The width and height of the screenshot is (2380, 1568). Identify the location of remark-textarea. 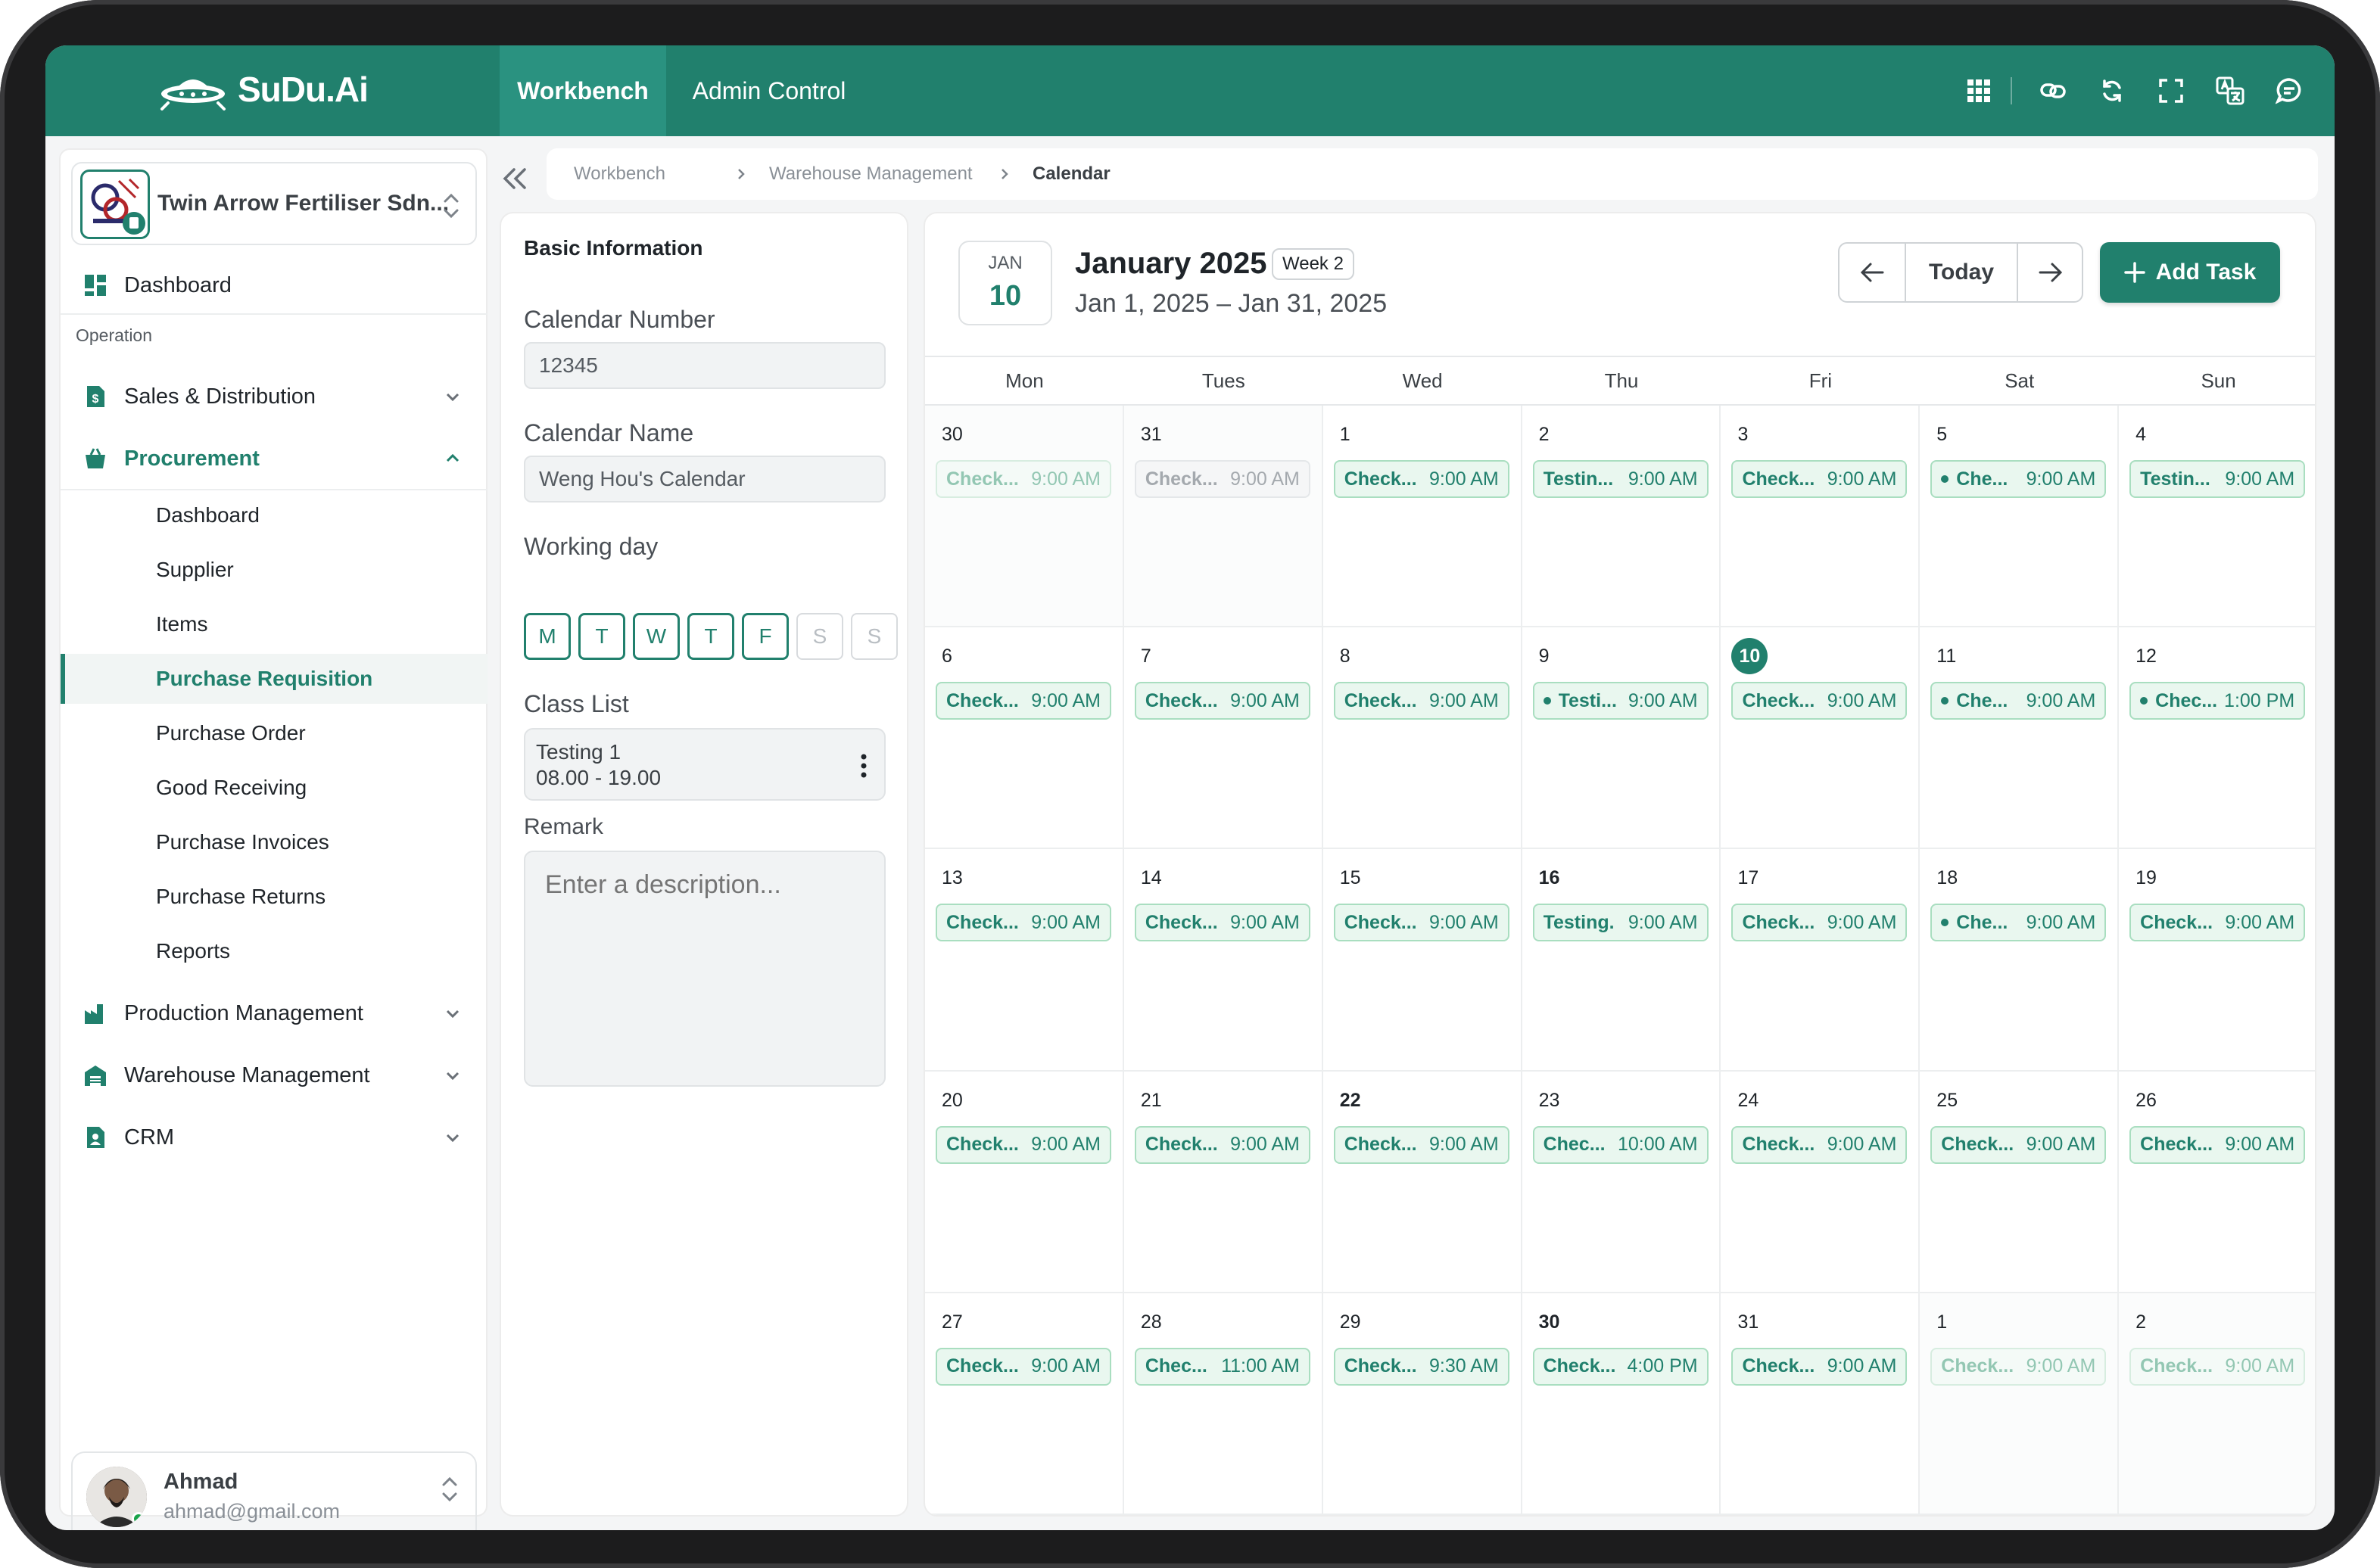
(705, 969).